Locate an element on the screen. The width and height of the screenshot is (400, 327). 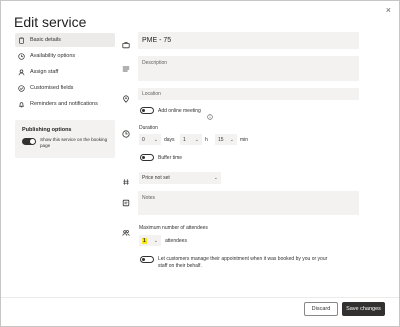
save-changes-button: Save changes is located at coordinates (363, 309).